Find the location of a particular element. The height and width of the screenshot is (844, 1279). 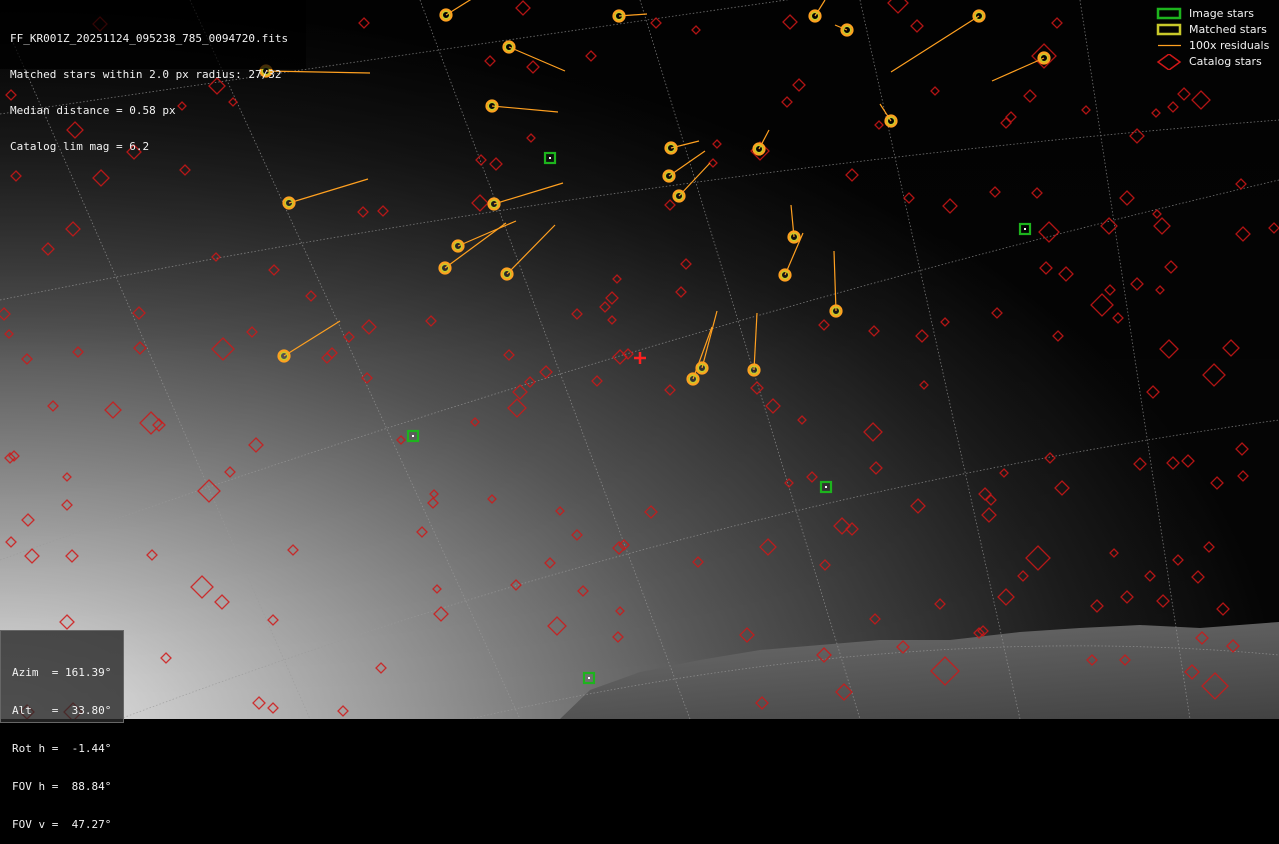

fov-h-text: FOV h = 88.84° is located at coordinates (62, 786).